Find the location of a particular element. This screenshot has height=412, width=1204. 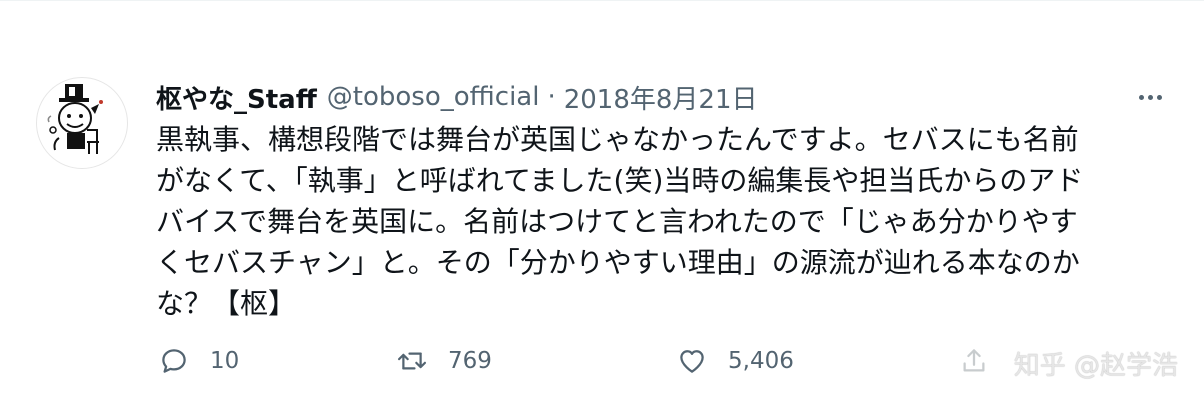

display-name: 枢やな_Staff is located at coordinates (236, 97).